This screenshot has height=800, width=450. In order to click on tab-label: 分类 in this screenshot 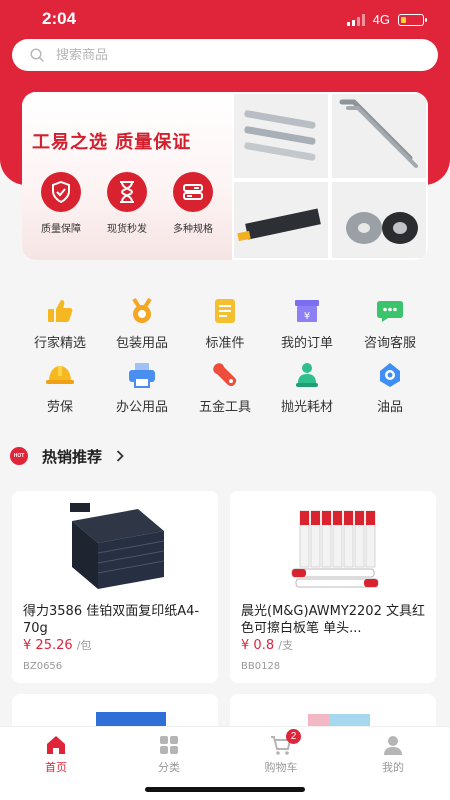, I will do `click(169, 767)`.